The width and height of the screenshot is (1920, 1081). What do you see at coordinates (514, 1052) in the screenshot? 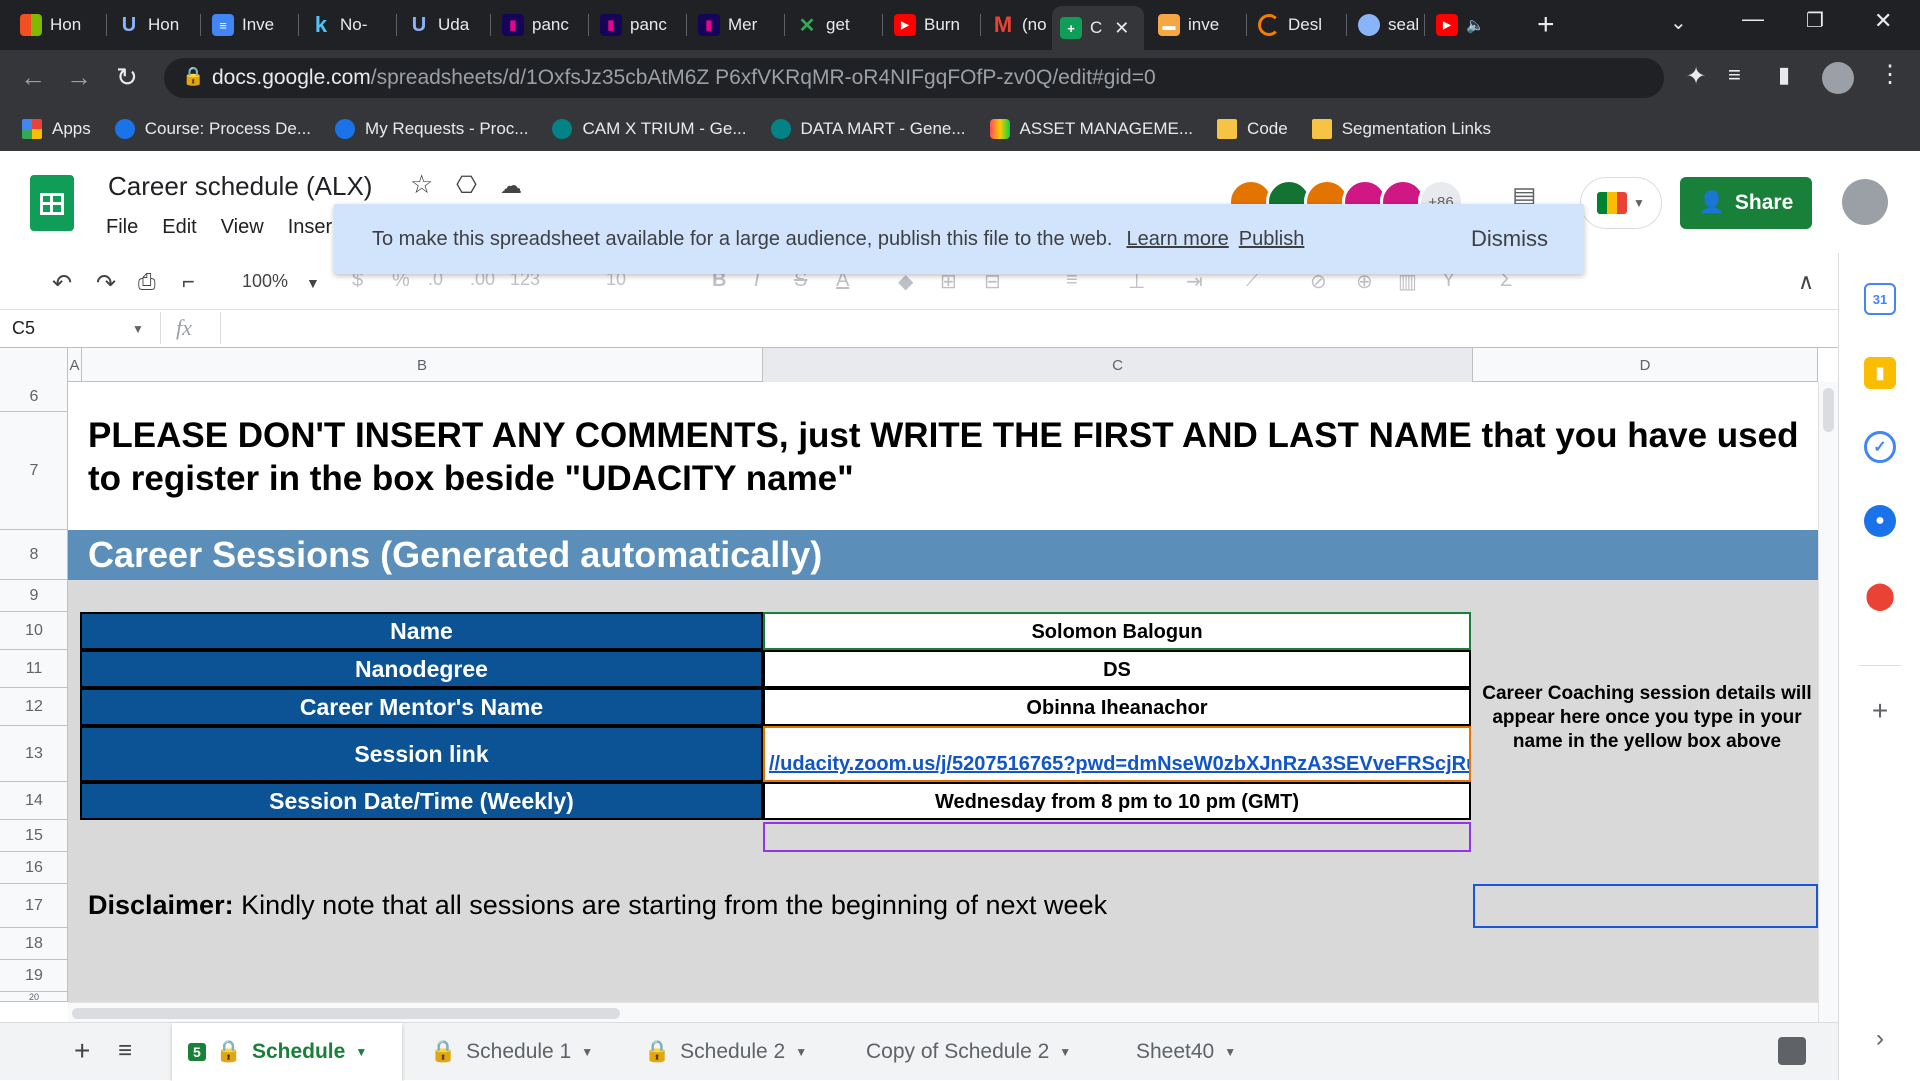
I see `sheet-tab-schedule-1: 🔒 Schedule 1 ▼` at bounding box center [514, 1052].